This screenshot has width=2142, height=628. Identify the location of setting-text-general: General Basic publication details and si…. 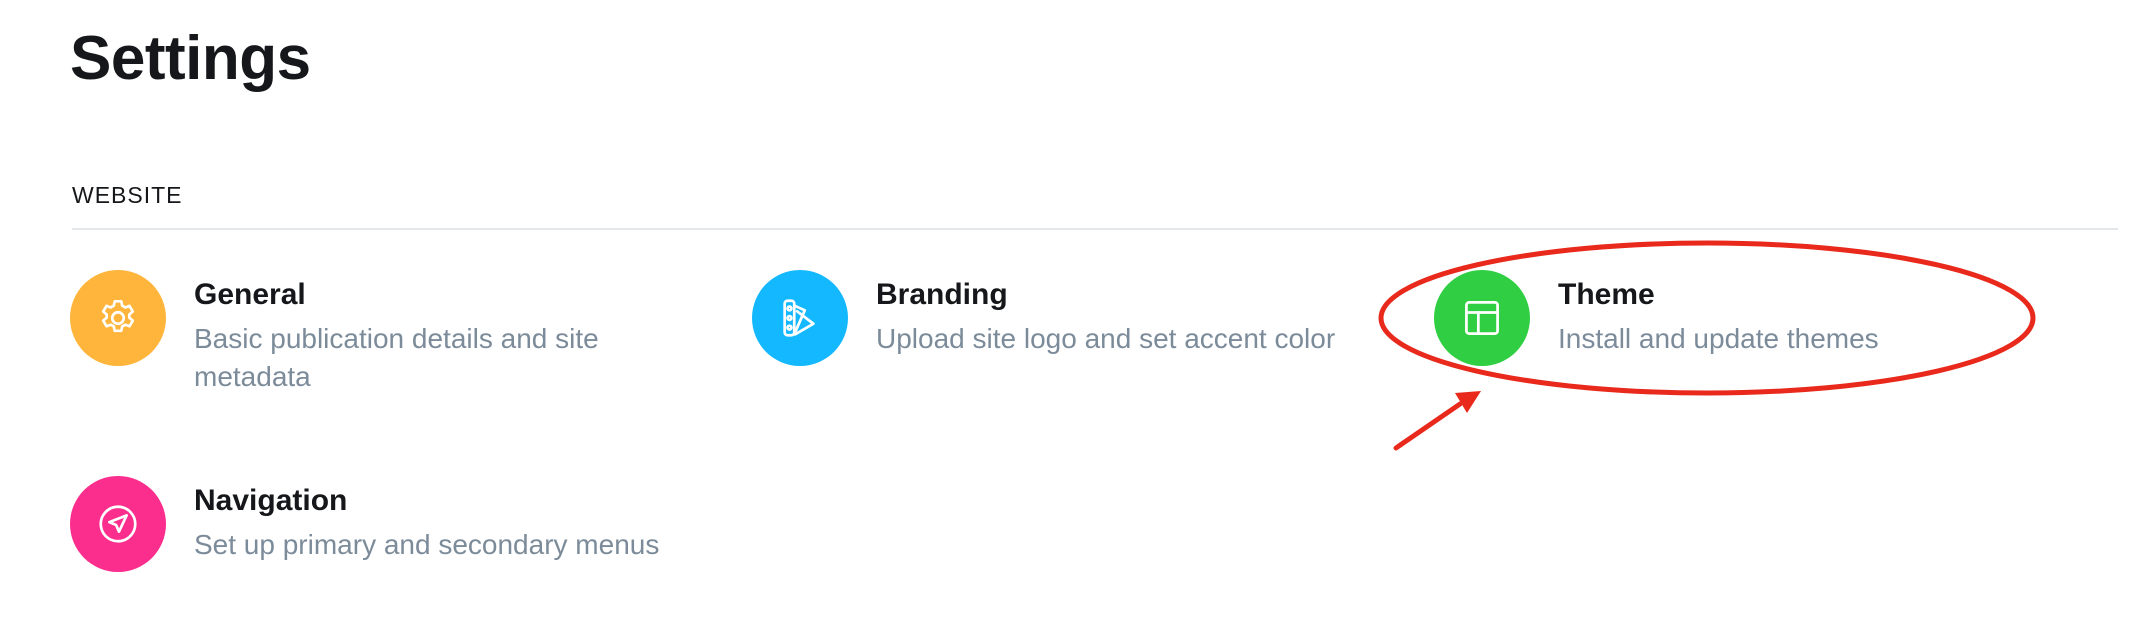
(429, 333).